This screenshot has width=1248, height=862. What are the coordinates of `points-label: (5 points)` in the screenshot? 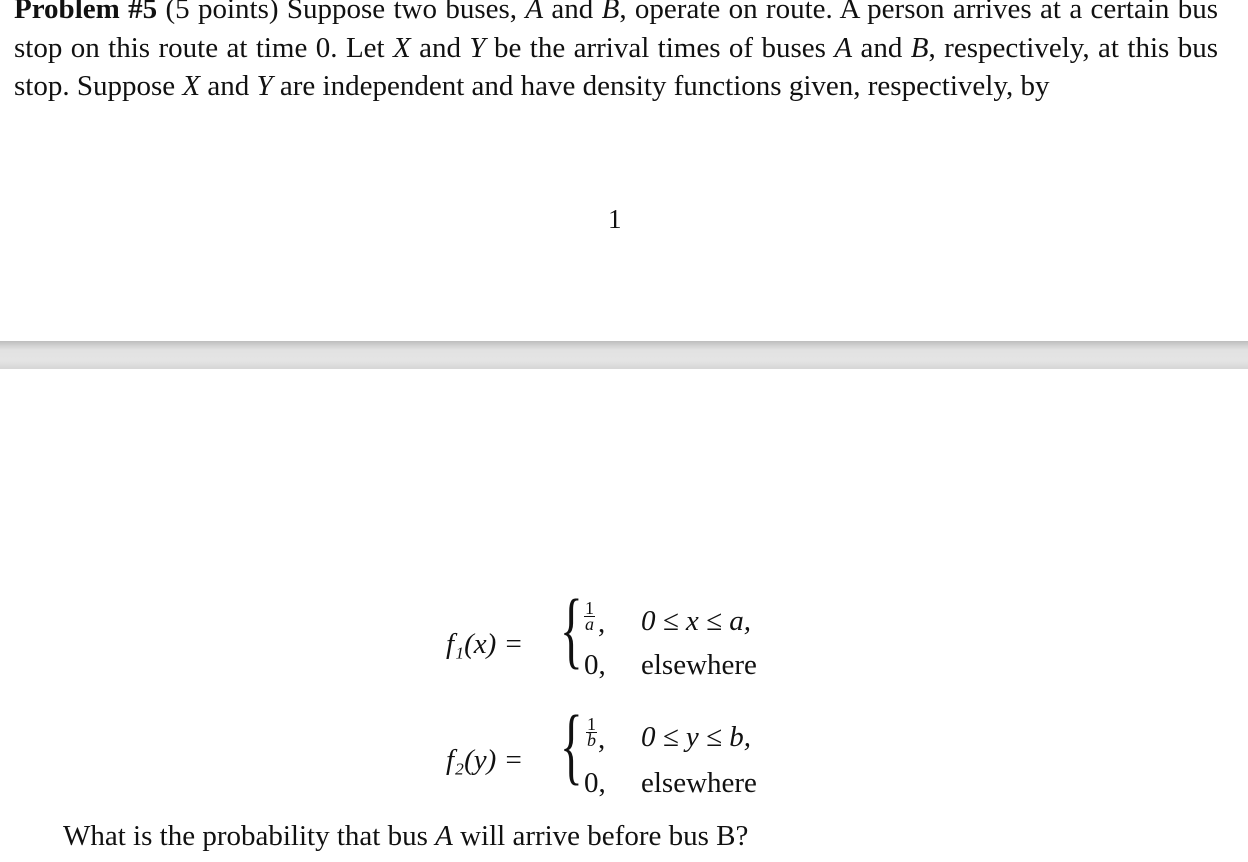 It's located at (222, 12).